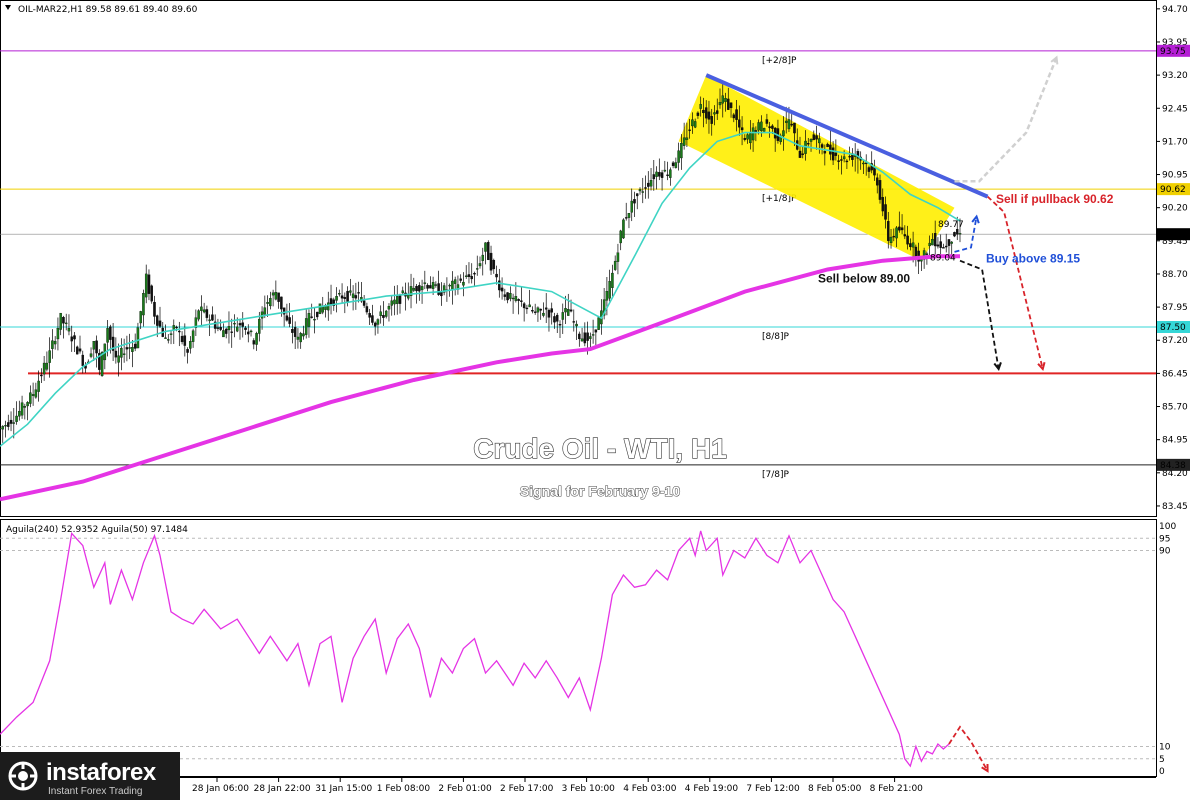  What do you see at coordinates (1175, 275) in the screenshot?
I see `y-tick-label: 88.70` at bounding box center [1175, 275].